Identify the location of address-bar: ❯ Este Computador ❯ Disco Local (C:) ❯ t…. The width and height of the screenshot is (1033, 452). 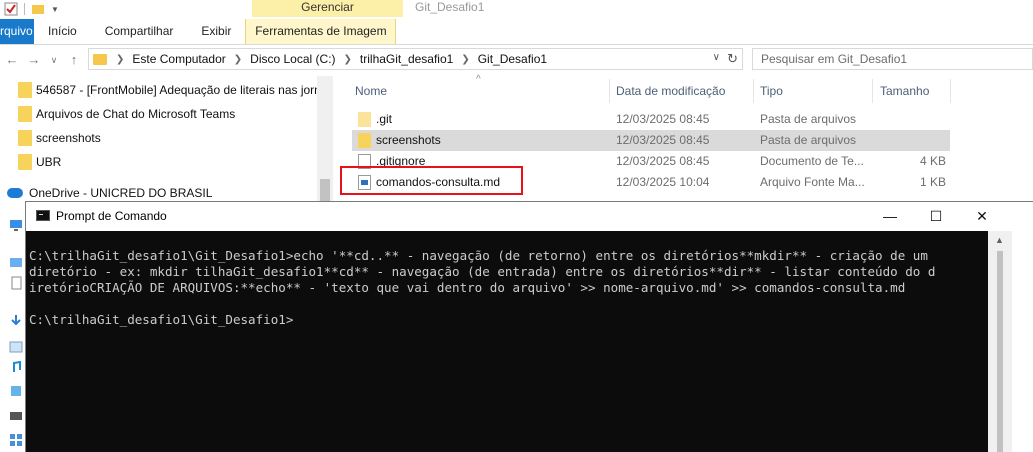
(415, 59).